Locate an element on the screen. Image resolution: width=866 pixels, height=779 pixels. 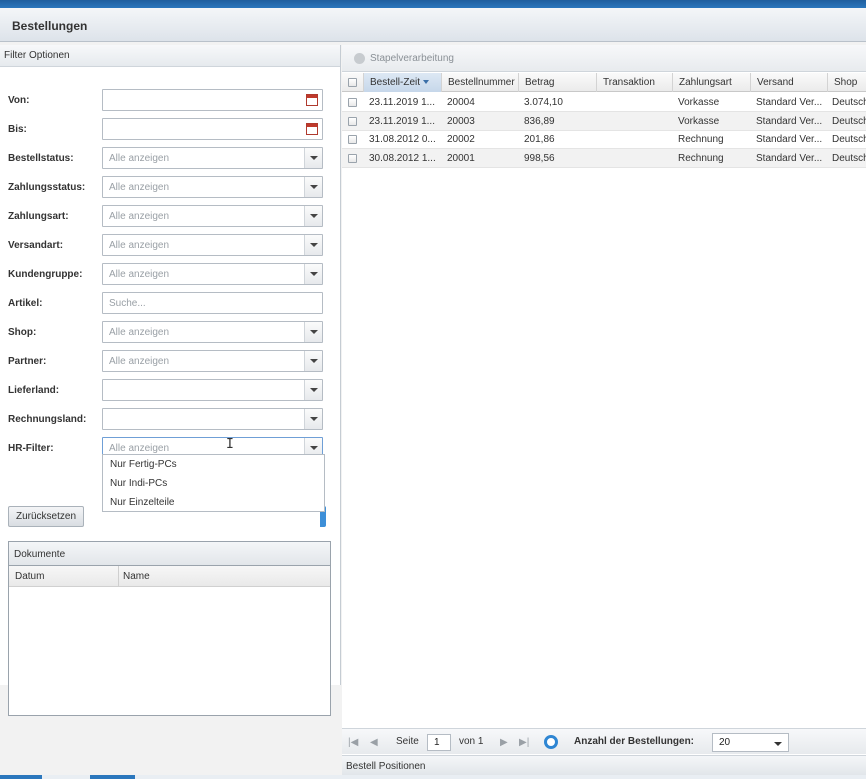
reset-button: Zurücksetzen is located at coordinates (46, 516).